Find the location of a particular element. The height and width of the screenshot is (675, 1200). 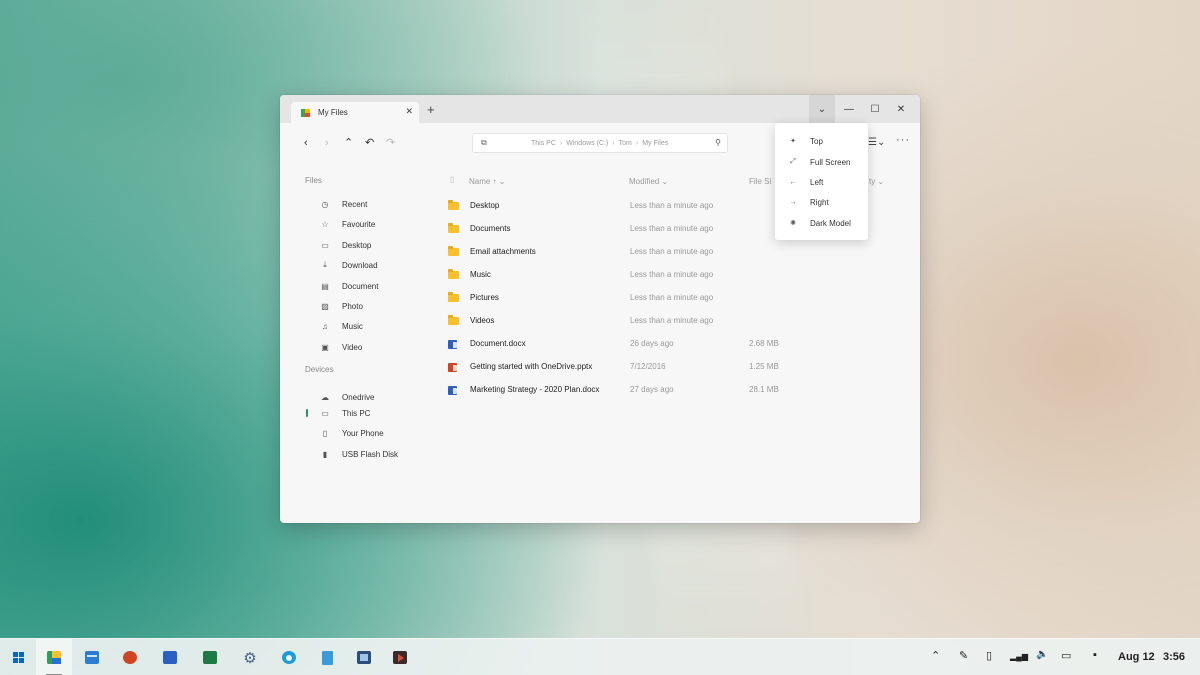

tab-close-icon: ✕ is located at coordinates (409, 111).